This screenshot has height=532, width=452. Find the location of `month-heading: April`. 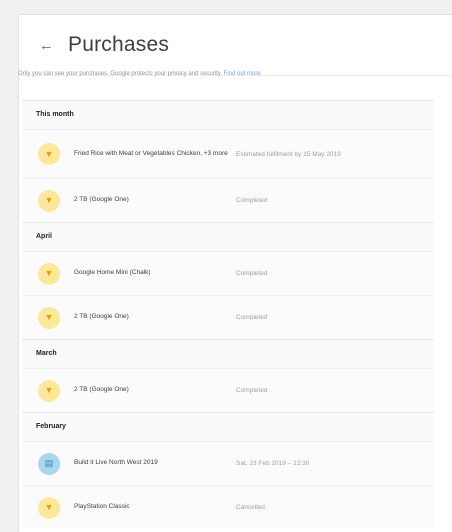

month-heading: April is located at coordinates (44, 236).